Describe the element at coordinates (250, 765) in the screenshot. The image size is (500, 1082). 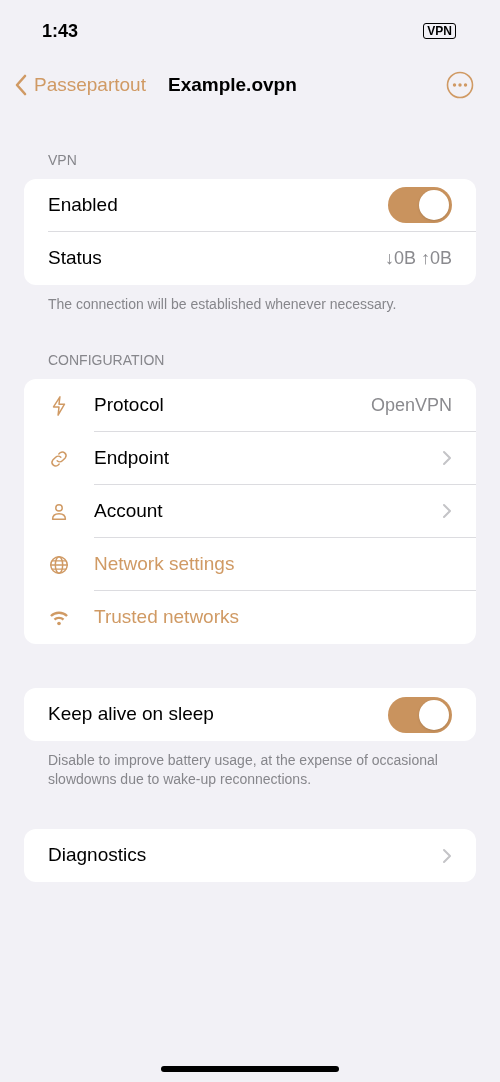
I see `section-footer: Disable to improve battery usage, at the expense of occasional slowdowns due to wake-up reconnections.` at that location.